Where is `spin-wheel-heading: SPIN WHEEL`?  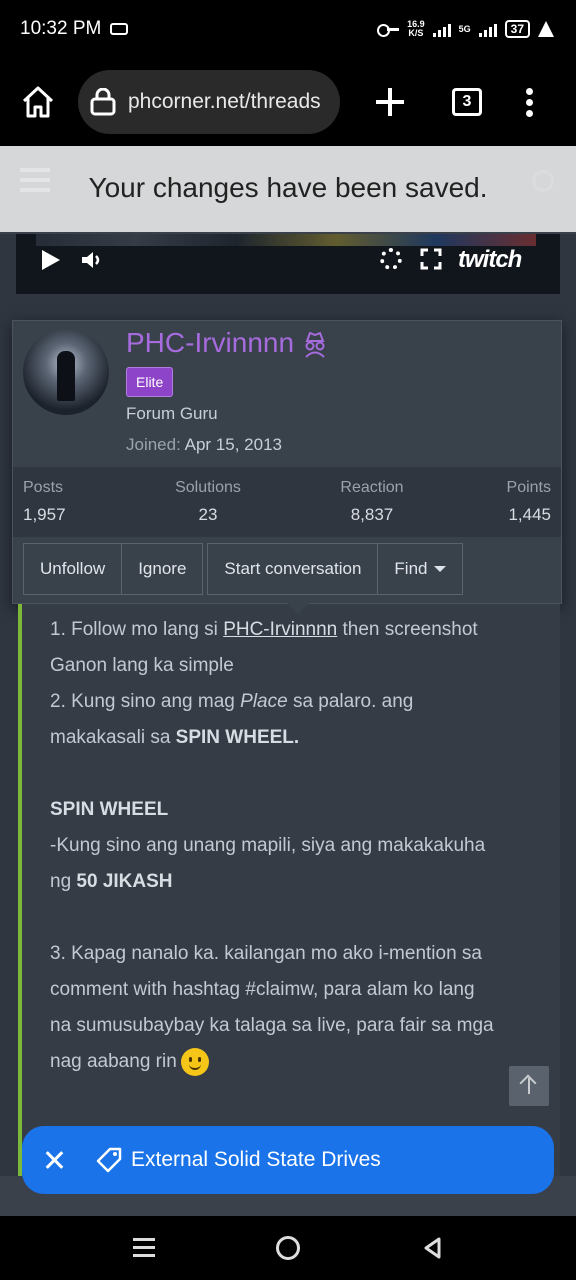
spin-wheel-heading: SPIN WHEEL is located at coordinates (109, 809).